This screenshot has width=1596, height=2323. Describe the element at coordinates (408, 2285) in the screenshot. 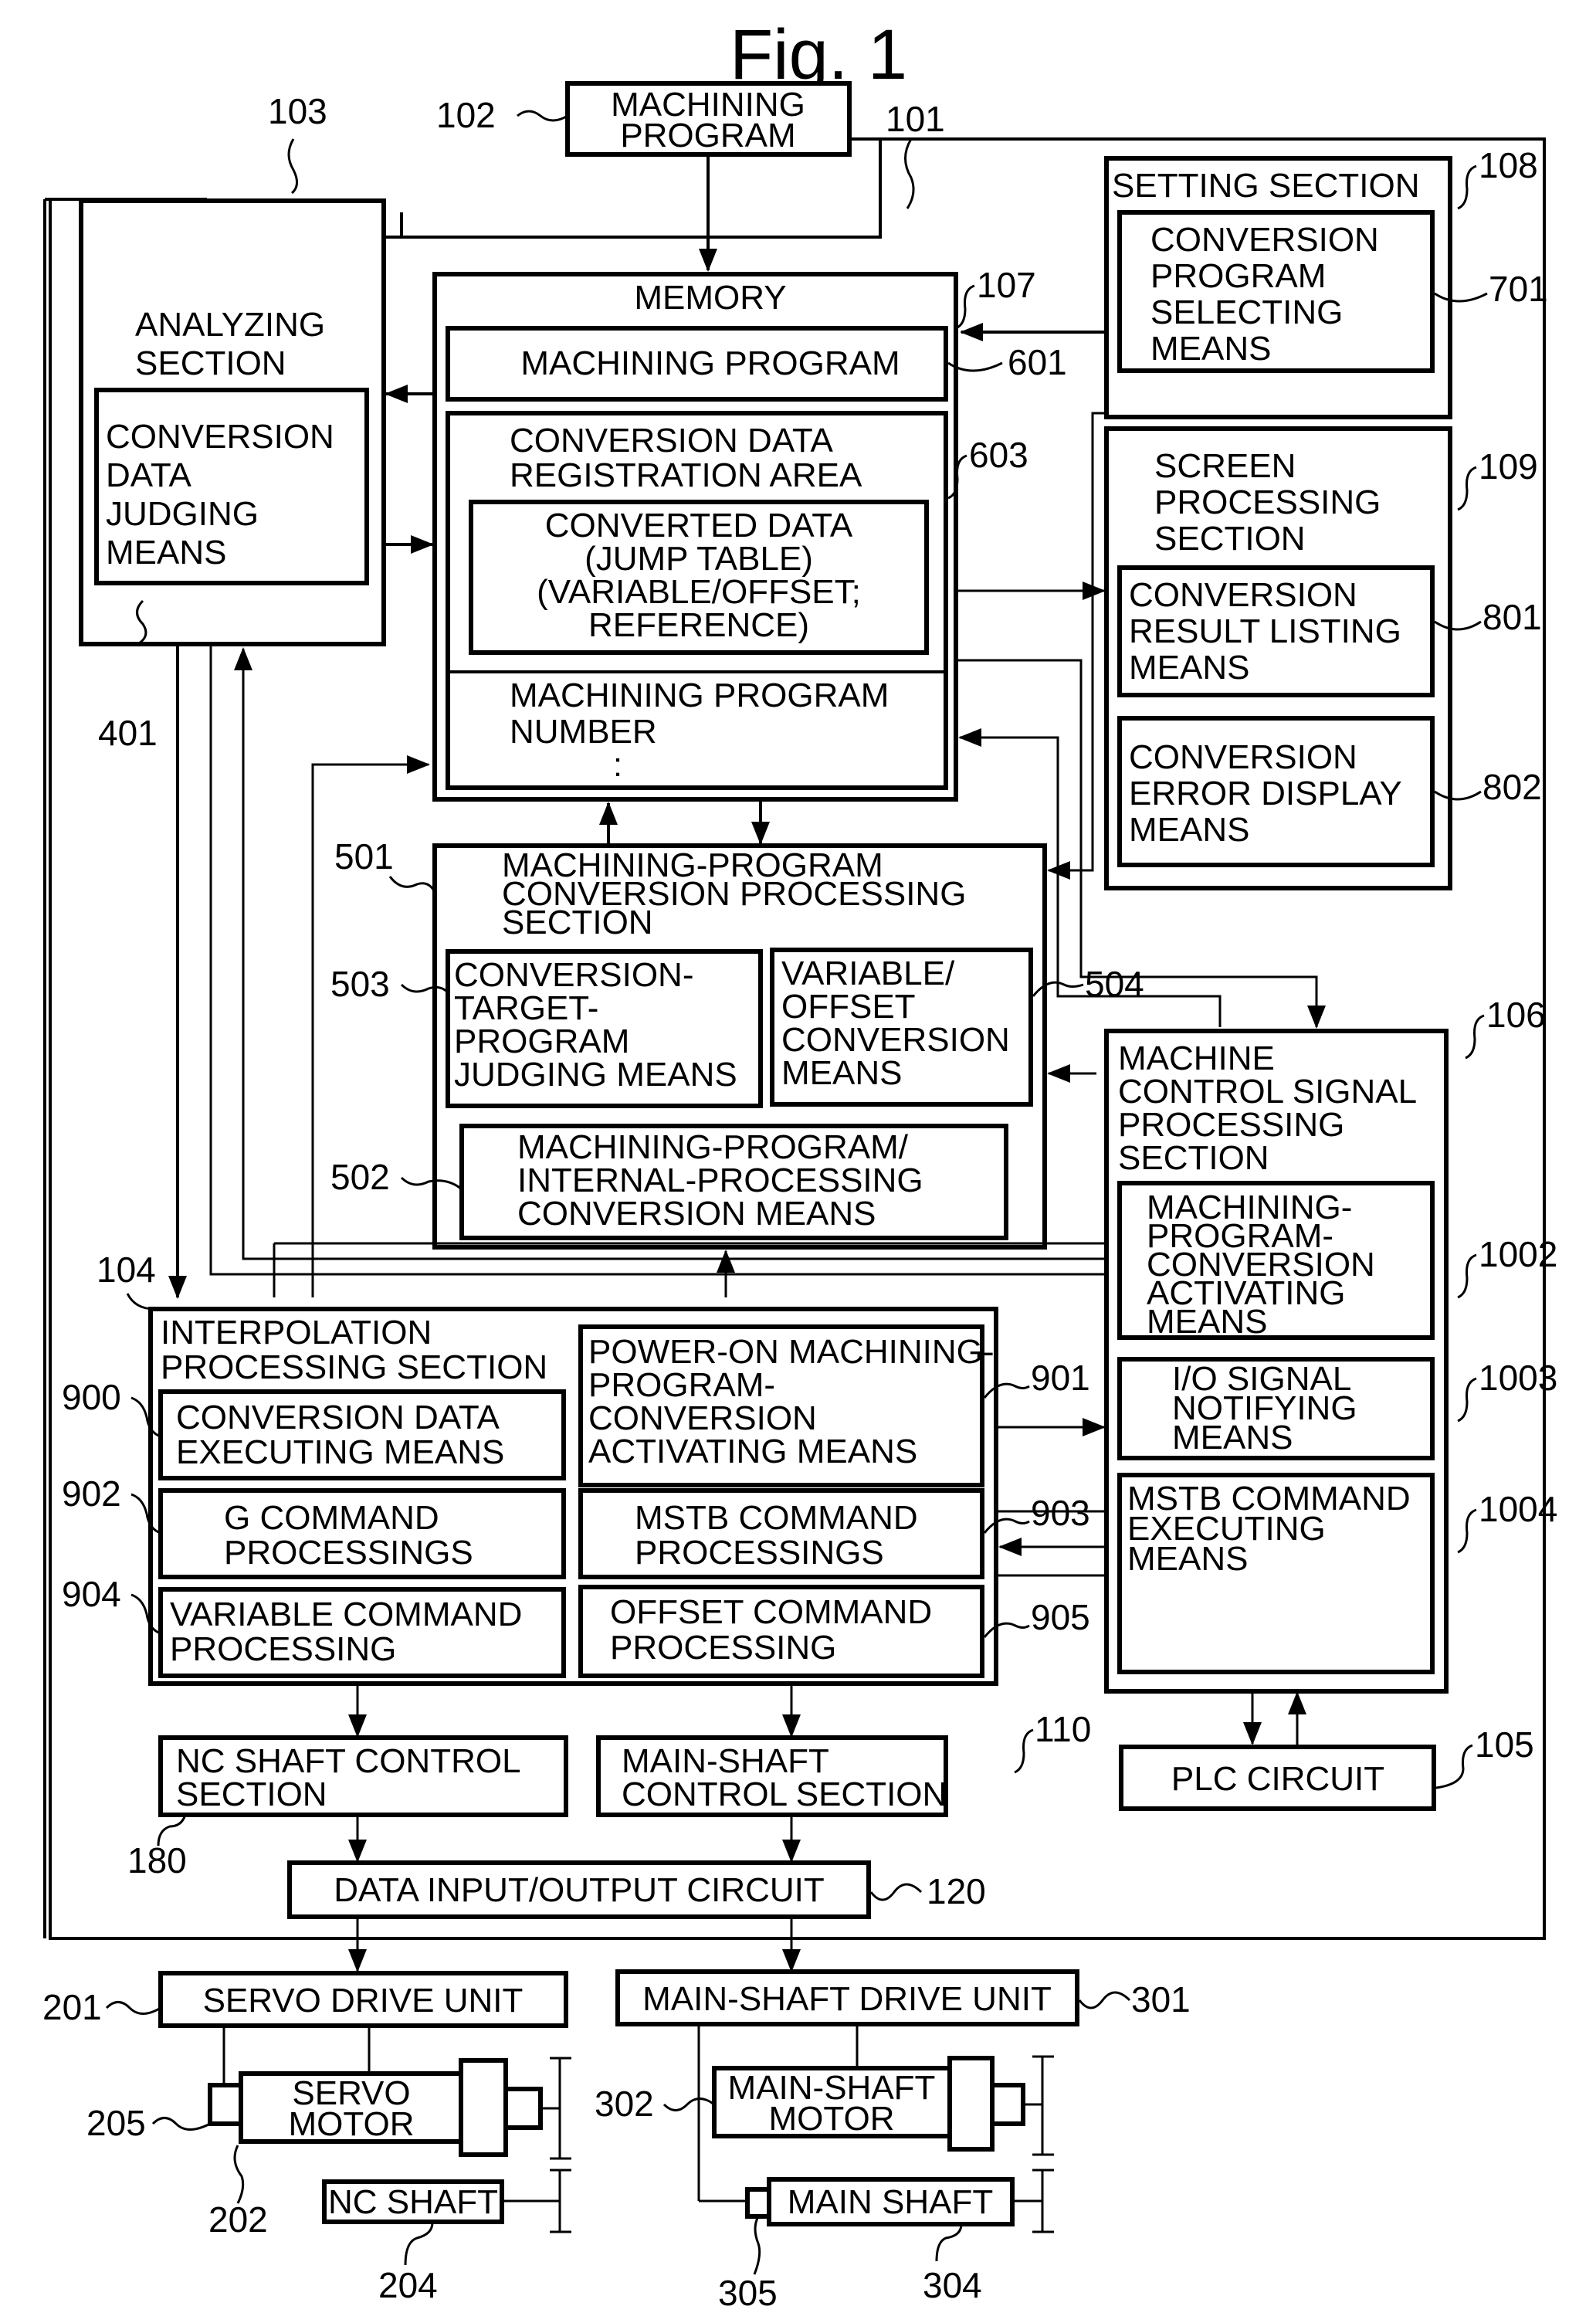

I see `ref-204: 204` at that location.